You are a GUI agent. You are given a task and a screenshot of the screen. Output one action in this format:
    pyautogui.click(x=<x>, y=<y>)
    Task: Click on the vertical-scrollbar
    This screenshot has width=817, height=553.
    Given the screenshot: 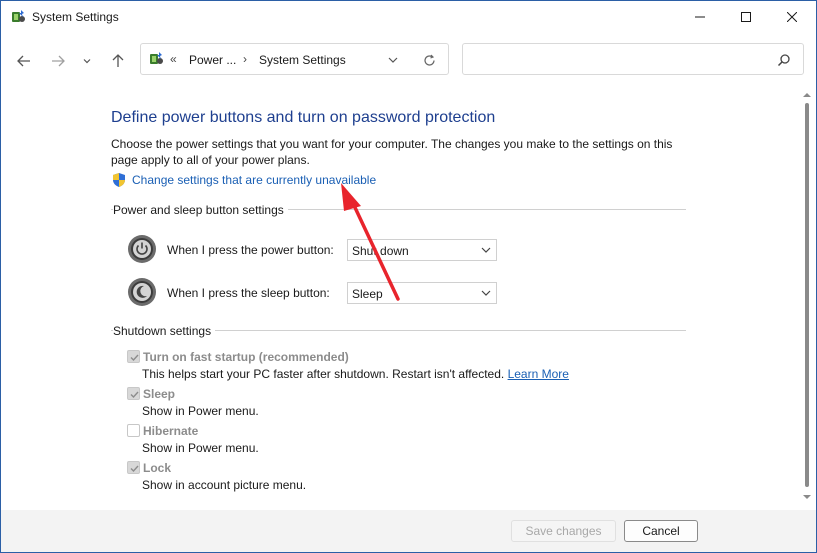 What is the action you would take?
    pyautogui.click(x=807, y=300)
    